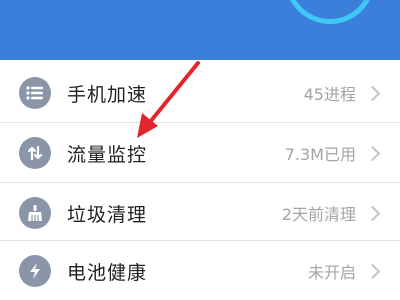 The height and width of the screenshot is (300, 400). I want to click on row-label: 手机加速, so click(107, 94).